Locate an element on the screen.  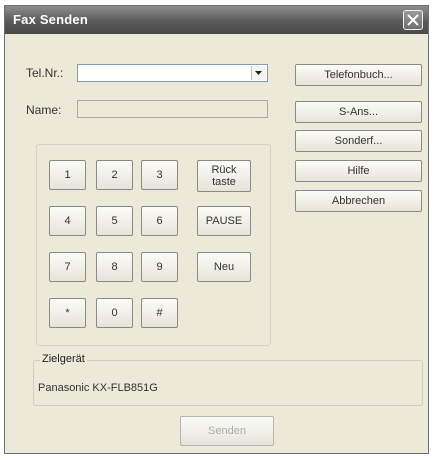
key-0-button: 0 is located at coordinates (114, 313).